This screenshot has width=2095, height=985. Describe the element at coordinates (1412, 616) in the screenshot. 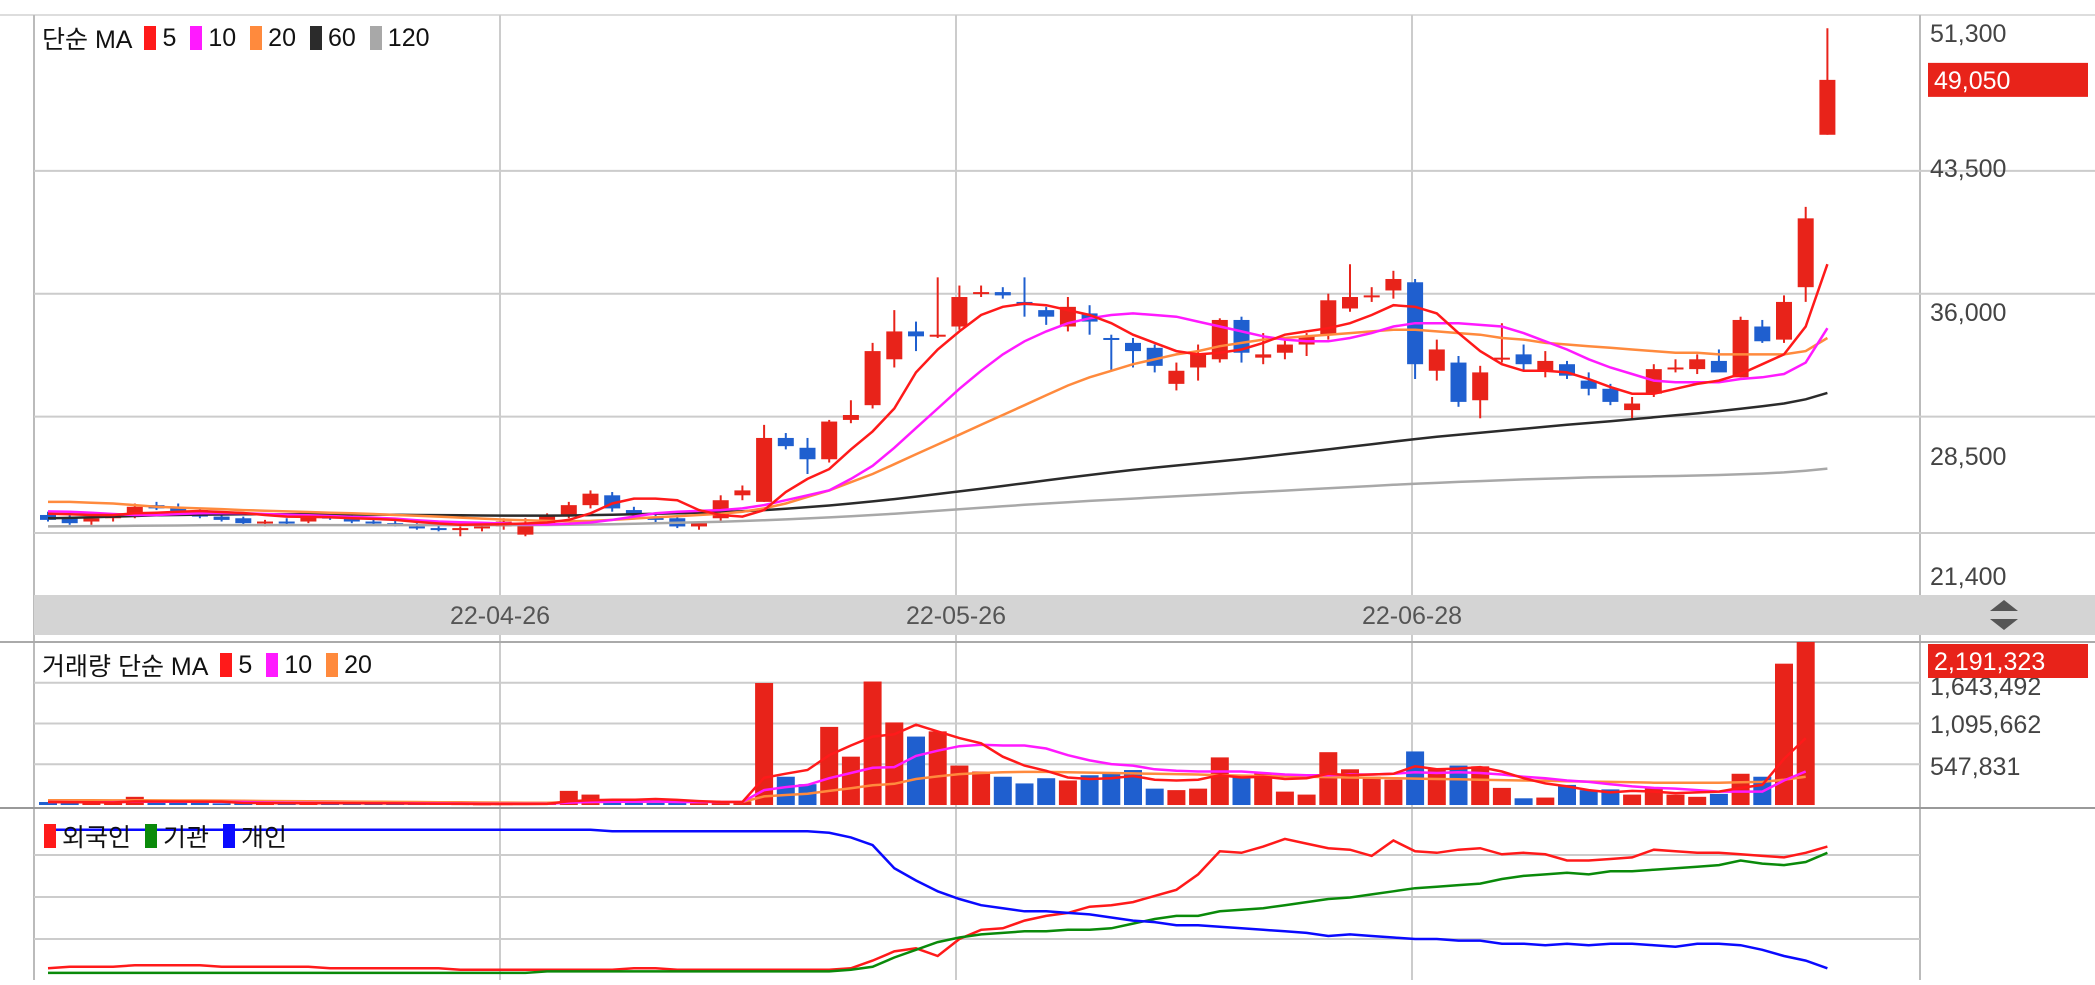

I see `date-tick-label: 22-06-28` at that location.